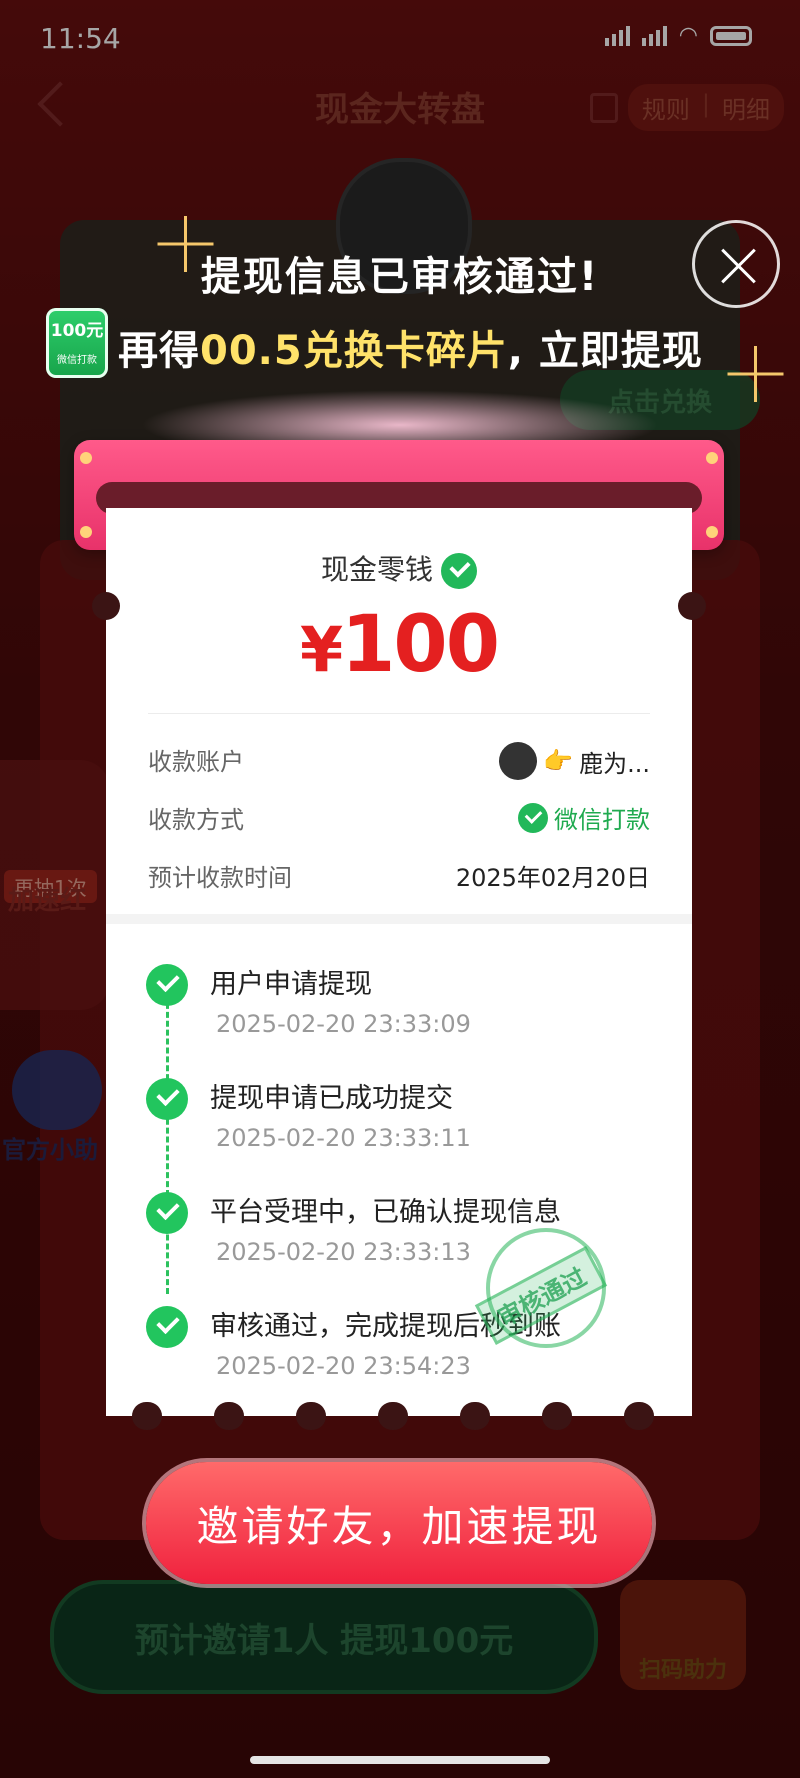 This screenshot has width=800, height=1778. I want to click on headline-reward-prefix: 再得, so click(159, 351).